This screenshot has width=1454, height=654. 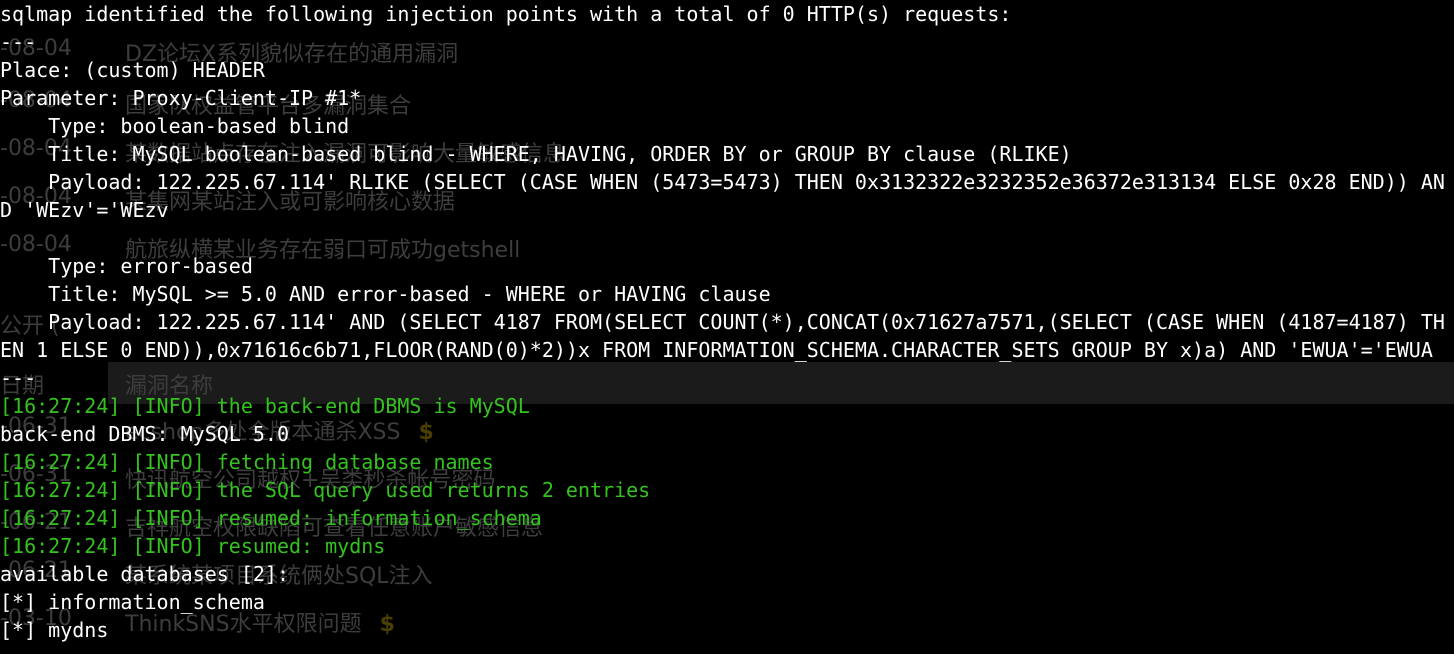 I want to click on terminal-line: Parameter: Proxy-Client-IP #1*, so click(x=181, y=98).